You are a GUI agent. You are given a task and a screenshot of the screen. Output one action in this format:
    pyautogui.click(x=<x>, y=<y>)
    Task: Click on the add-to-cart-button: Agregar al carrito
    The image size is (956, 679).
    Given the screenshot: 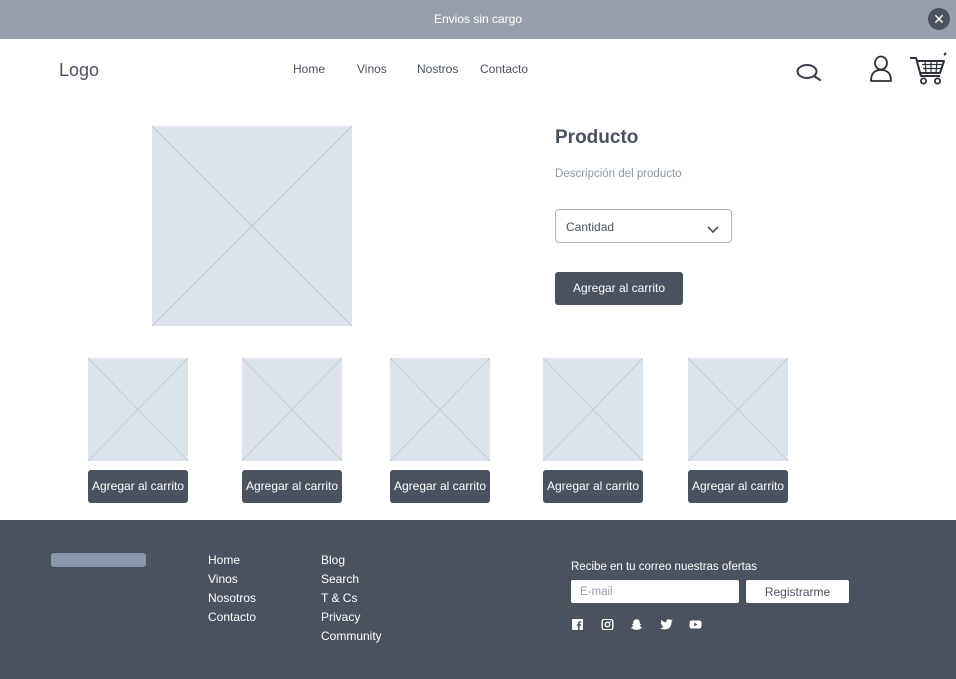 What is the action you would take?
    pyautogui.click(x=619, y=288)
    